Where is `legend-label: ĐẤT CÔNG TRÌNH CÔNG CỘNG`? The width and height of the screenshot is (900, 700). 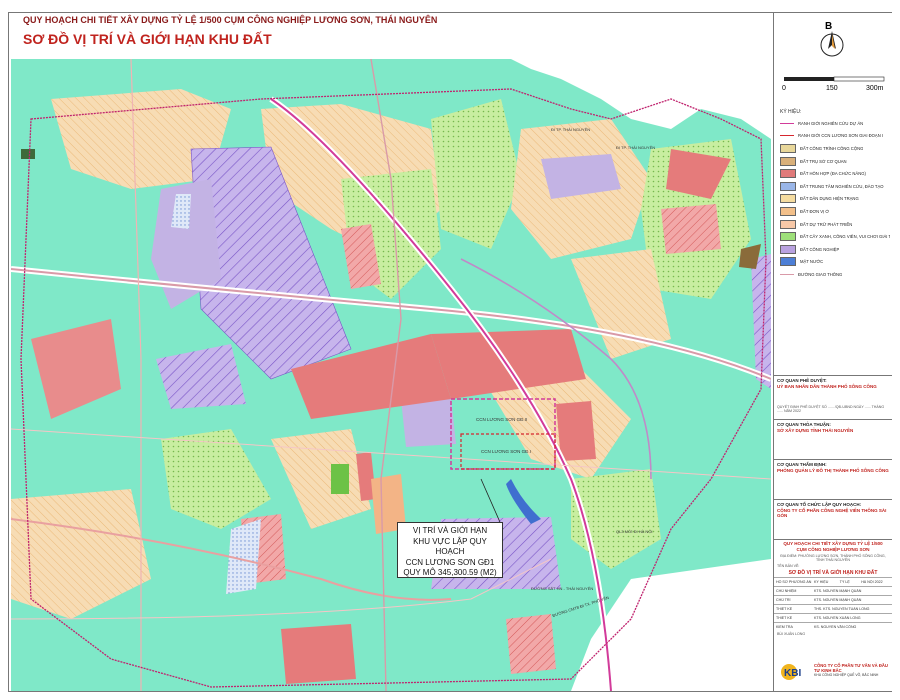
legend-label: ĐẤT CÔNG TRÌNH CÔNG CỘNG is located at coordinates (832, 148).